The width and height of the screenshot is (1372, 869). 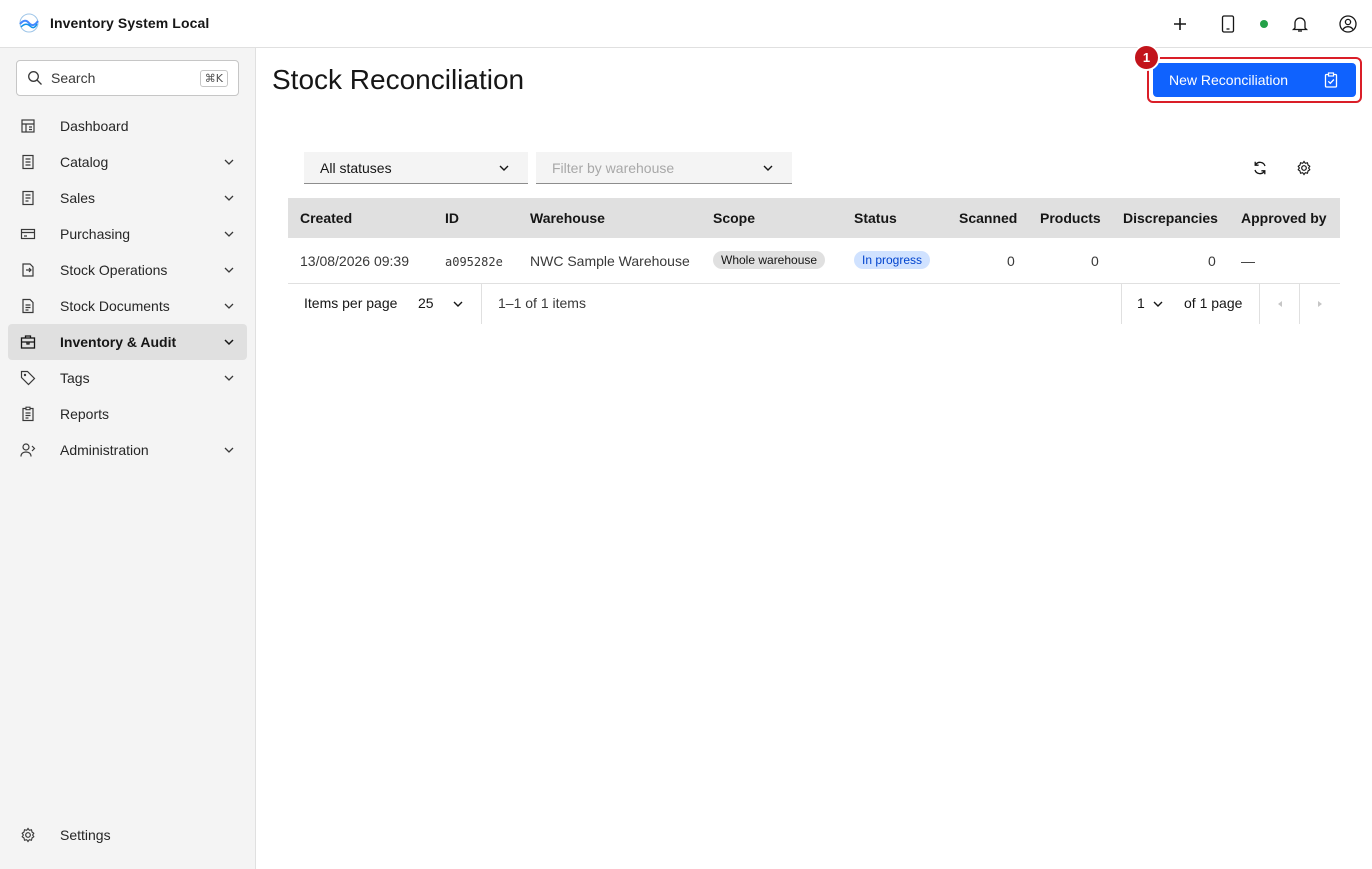 I want to click on notifications-button, so click(x=1300, y=24).